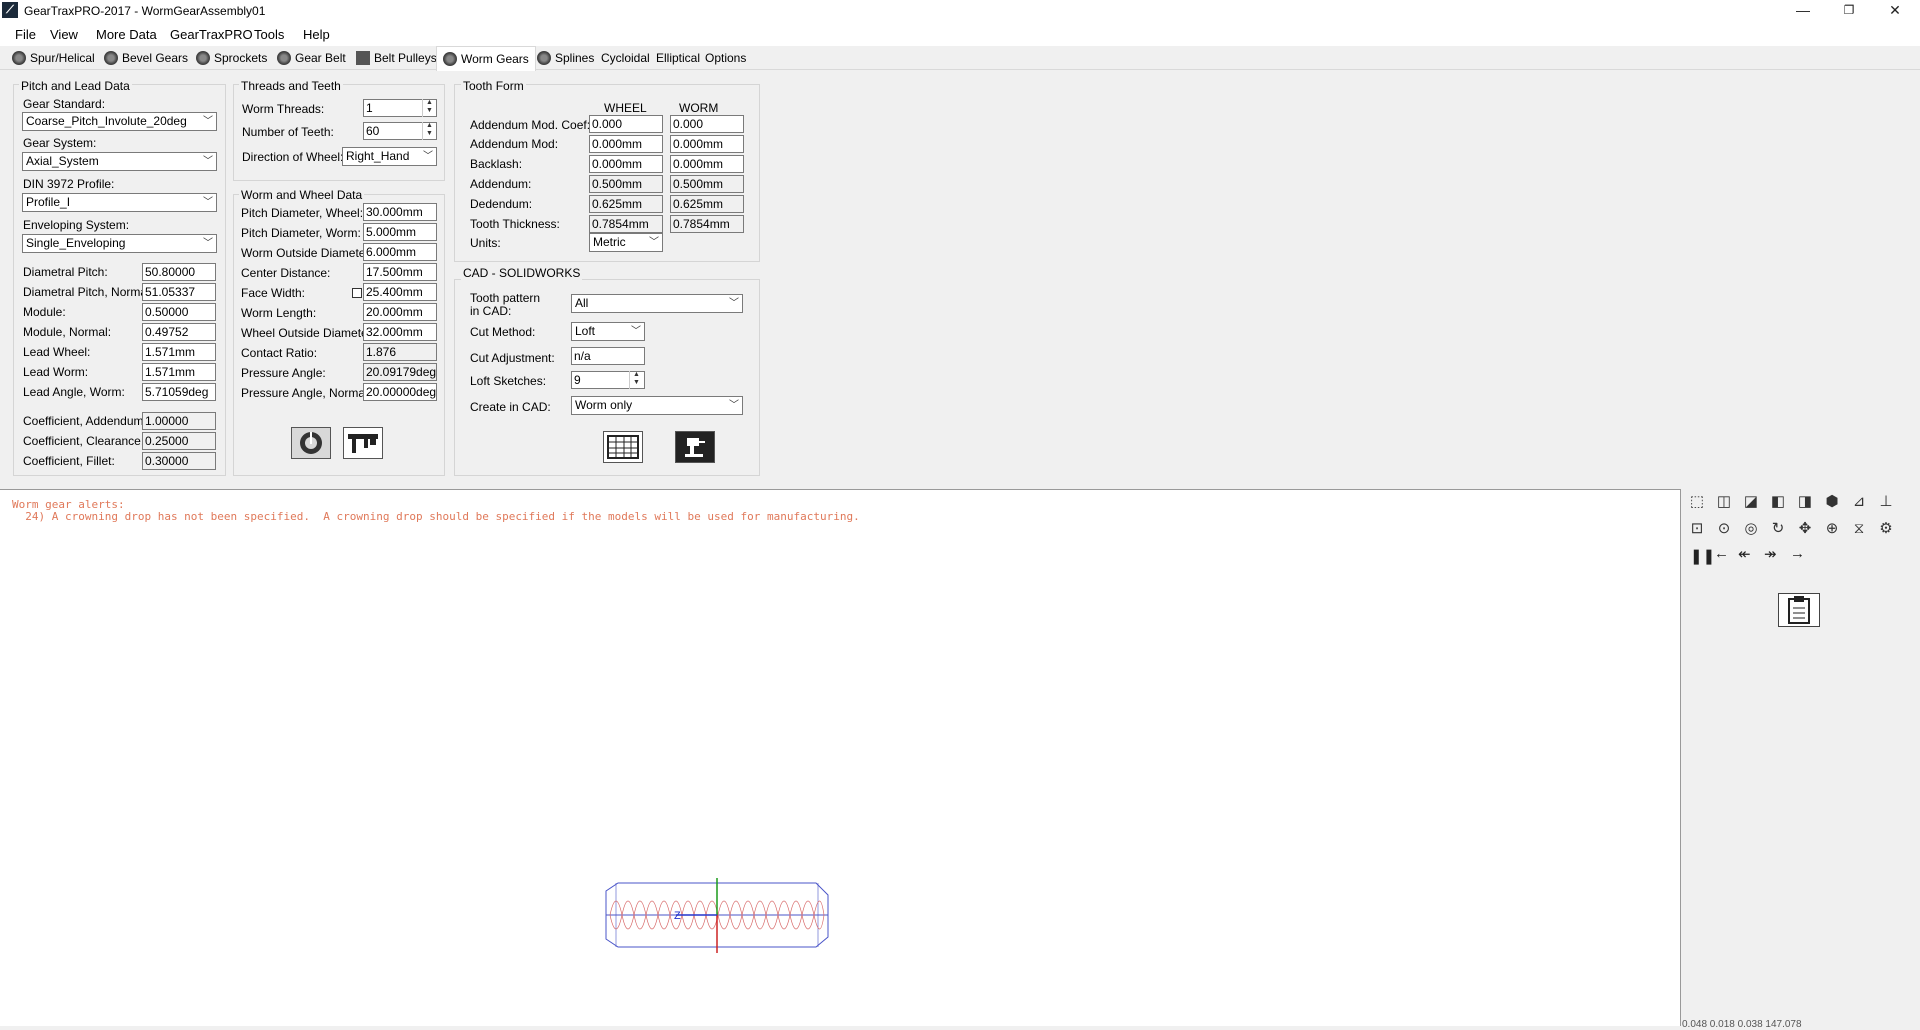  What do you see at coordinates (1799, 610) in the screenshot?
I see `clipboard-button` at bounding box center [1799, 610].